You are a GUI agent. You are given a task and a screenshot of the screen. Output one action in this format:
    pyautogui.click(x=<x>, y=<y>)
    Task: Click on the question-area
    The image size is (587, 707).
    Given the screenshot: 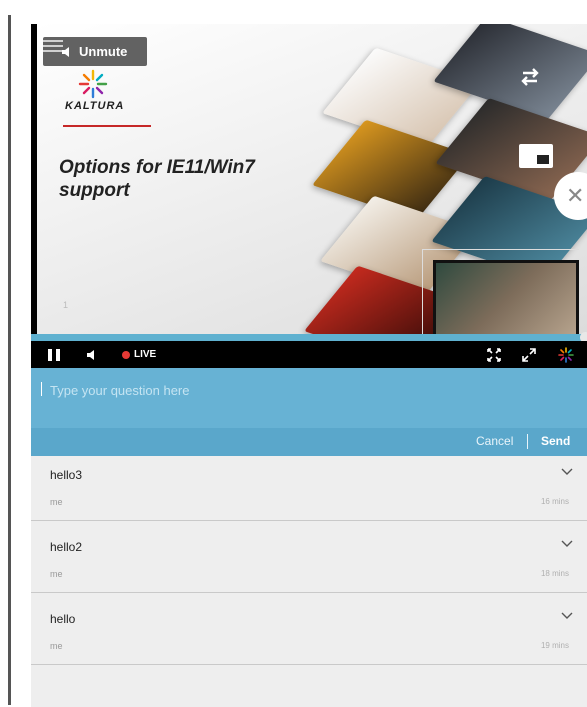 What is the action you would take?
    pyautogui.click(x=309, y=398)
    